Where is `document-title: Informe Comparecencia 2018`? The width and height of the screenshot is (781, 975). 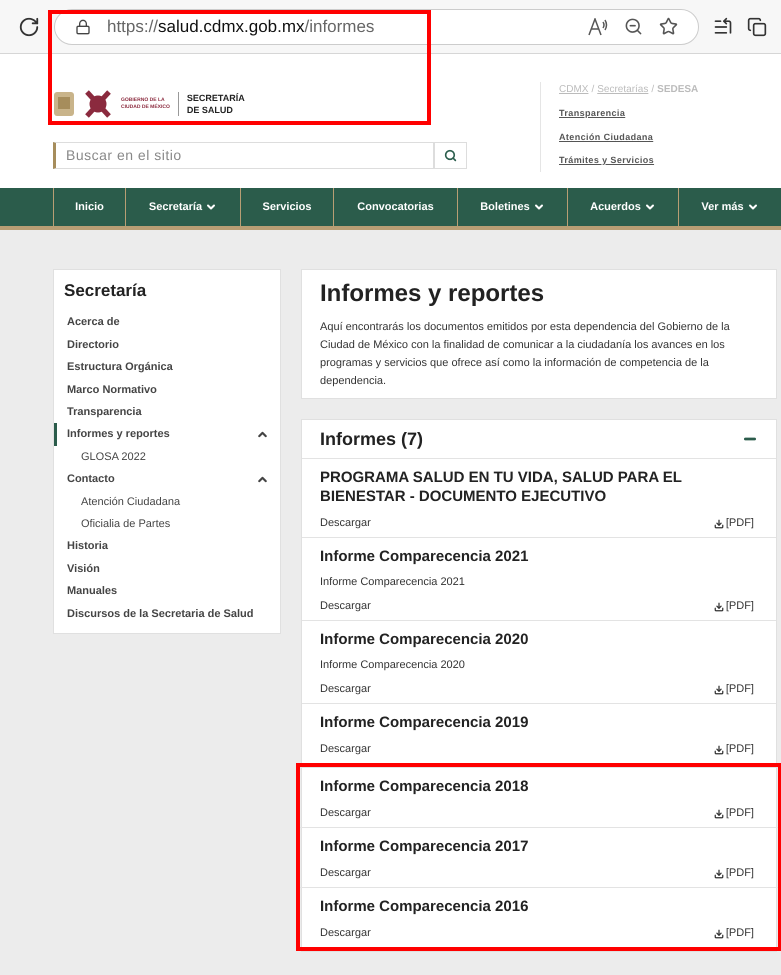 document-title: Informe Comparecencia 2018 is located at coordinates (425, 786).